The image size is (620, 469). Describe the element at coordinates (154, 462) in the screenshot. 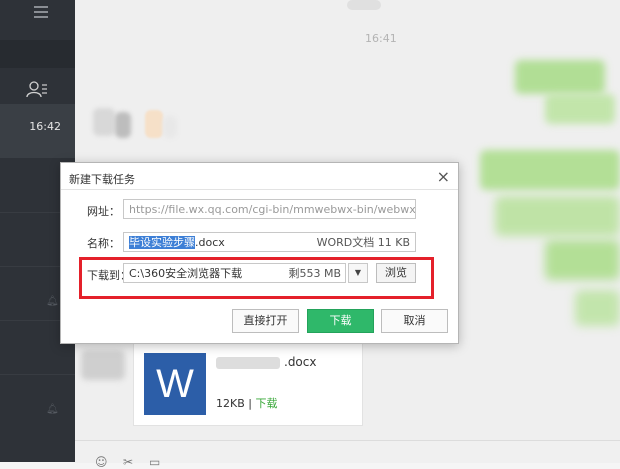

I see `folder-icon: ▭` at that location.